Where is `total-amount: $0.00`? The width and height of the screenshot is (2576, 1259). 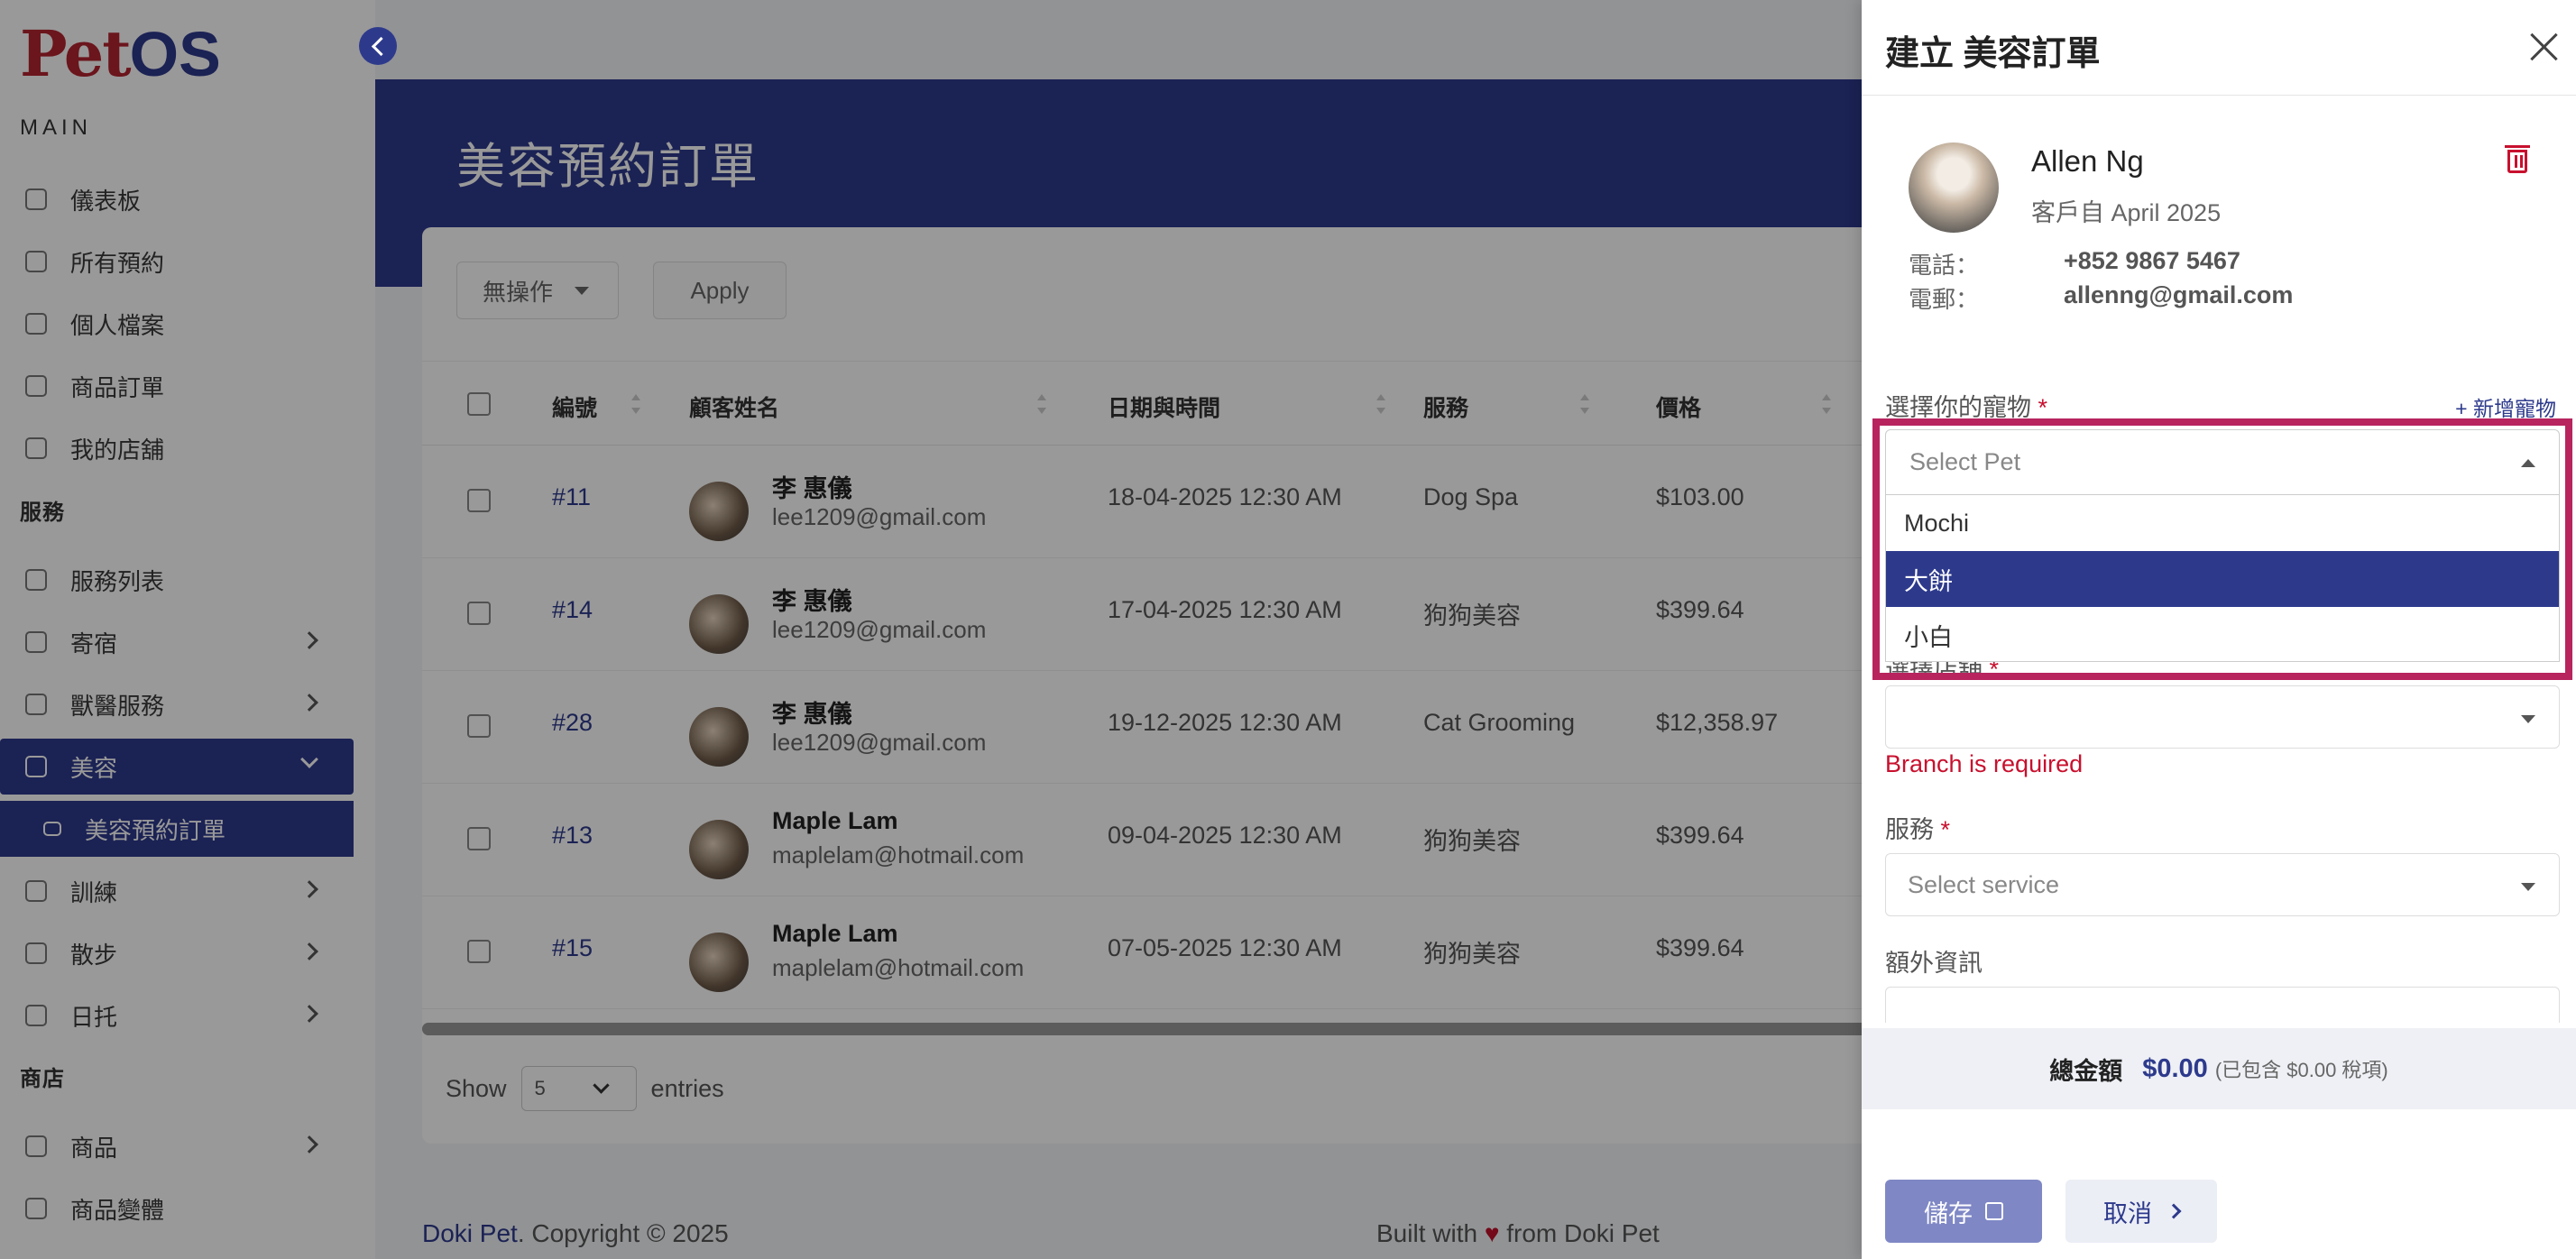
total-amount: $0.00 is located at coordinates (2175, 1068).